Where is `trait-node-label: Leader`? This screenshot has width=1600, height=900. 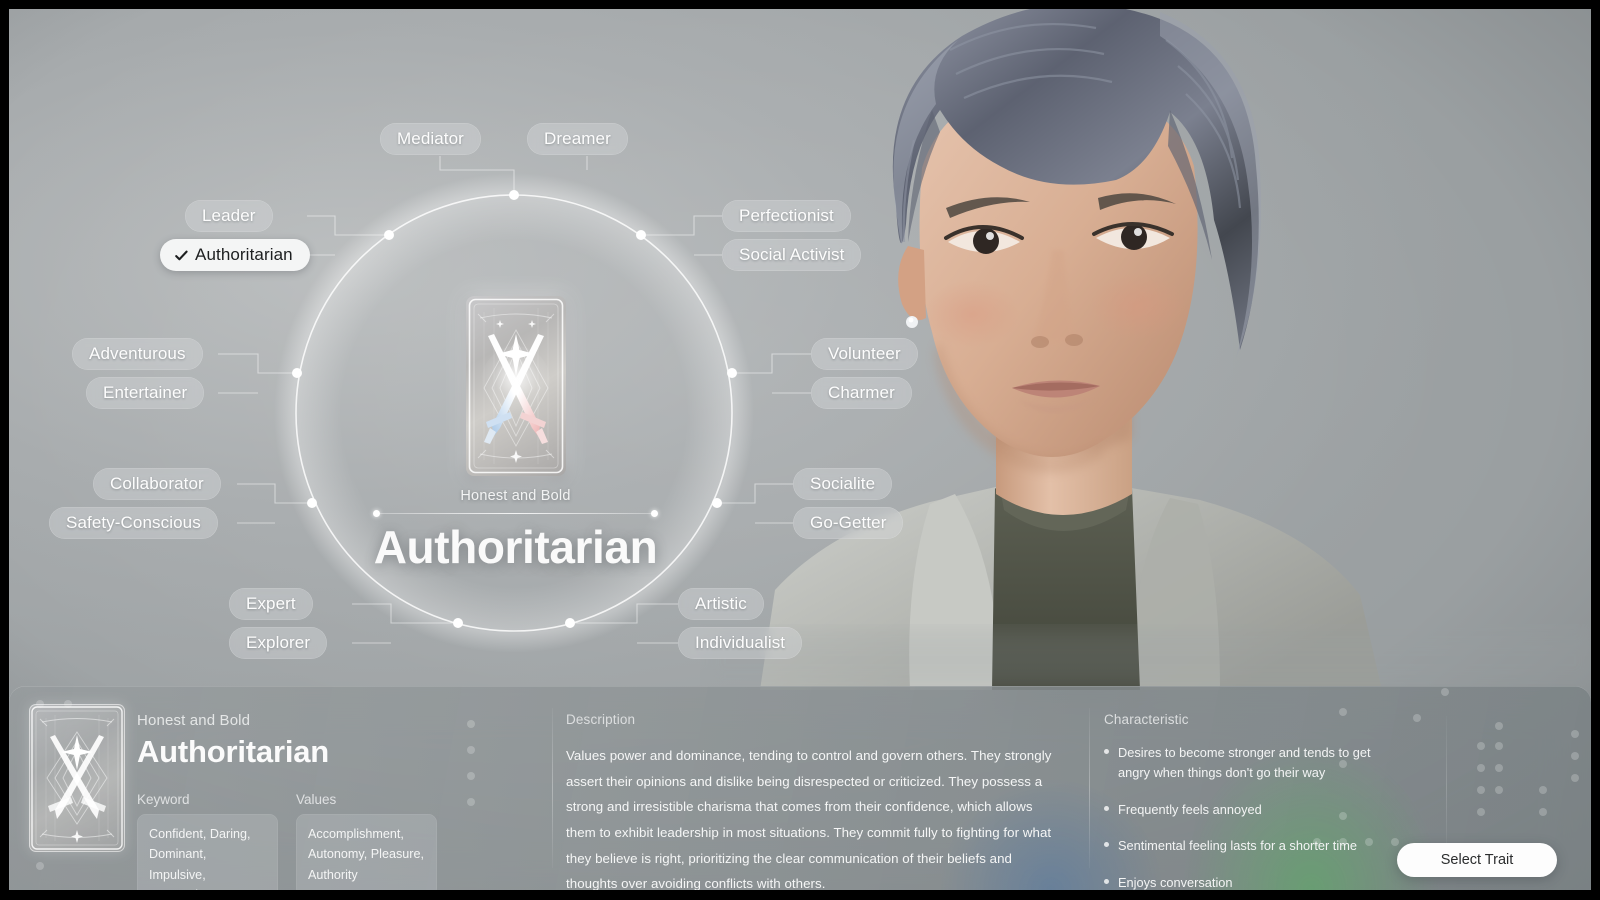
trait-node-label: Leader is located at coordinates (229, 215).